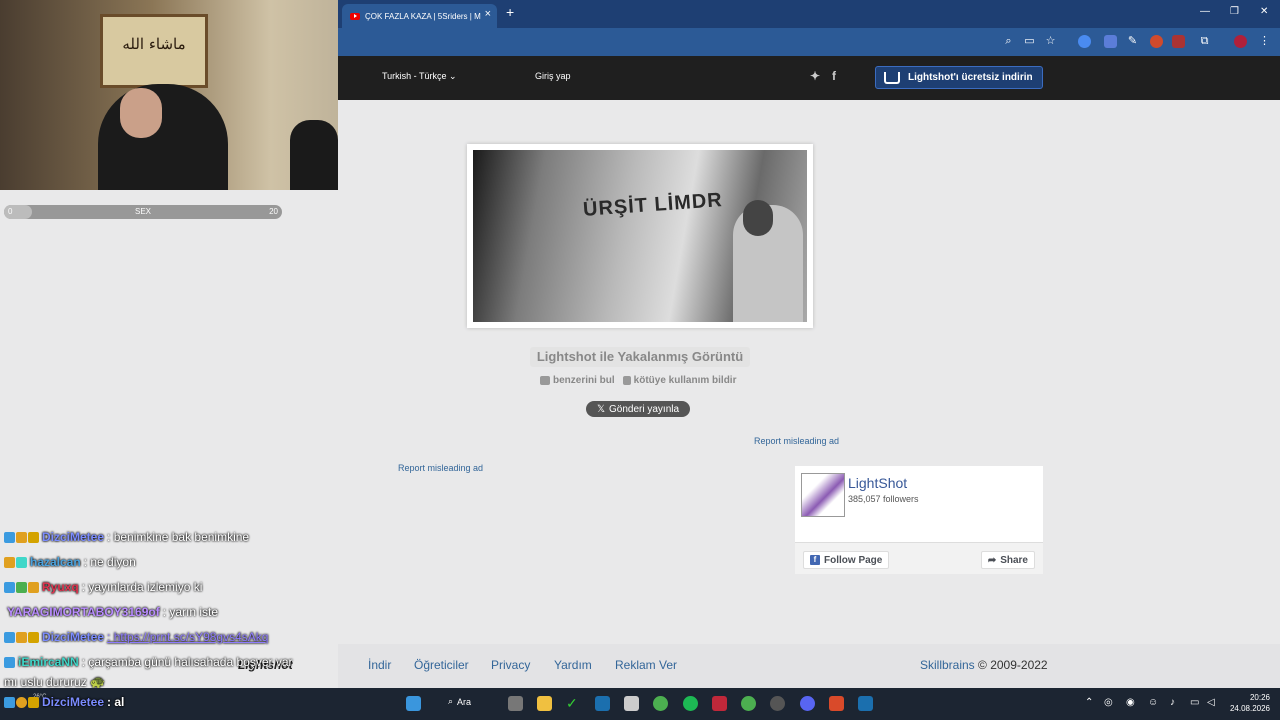 The image size is (1280, 720). What do you see at coordinates (1204, 41) in the screenshot?
I see `extensions-puzzle-icon: ⧉` at bounding box center [1204, 41].